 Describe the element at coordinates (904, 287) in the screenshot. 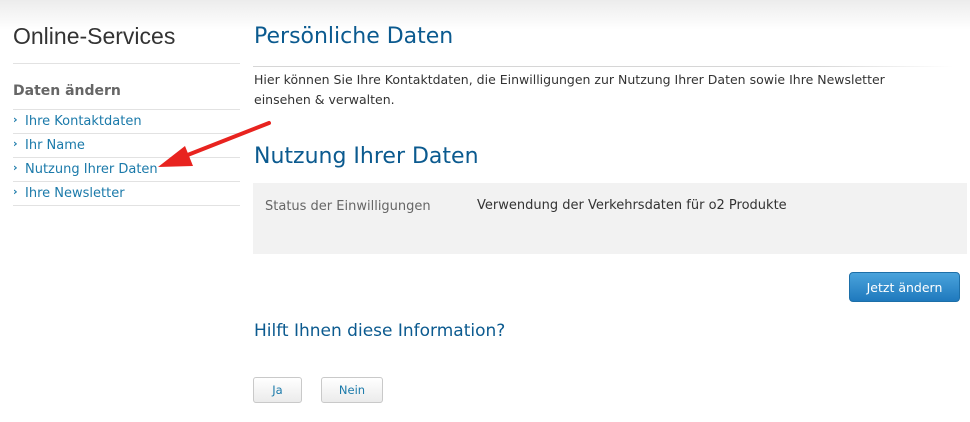

I see `change-button: Jetzt ändern` at that location.